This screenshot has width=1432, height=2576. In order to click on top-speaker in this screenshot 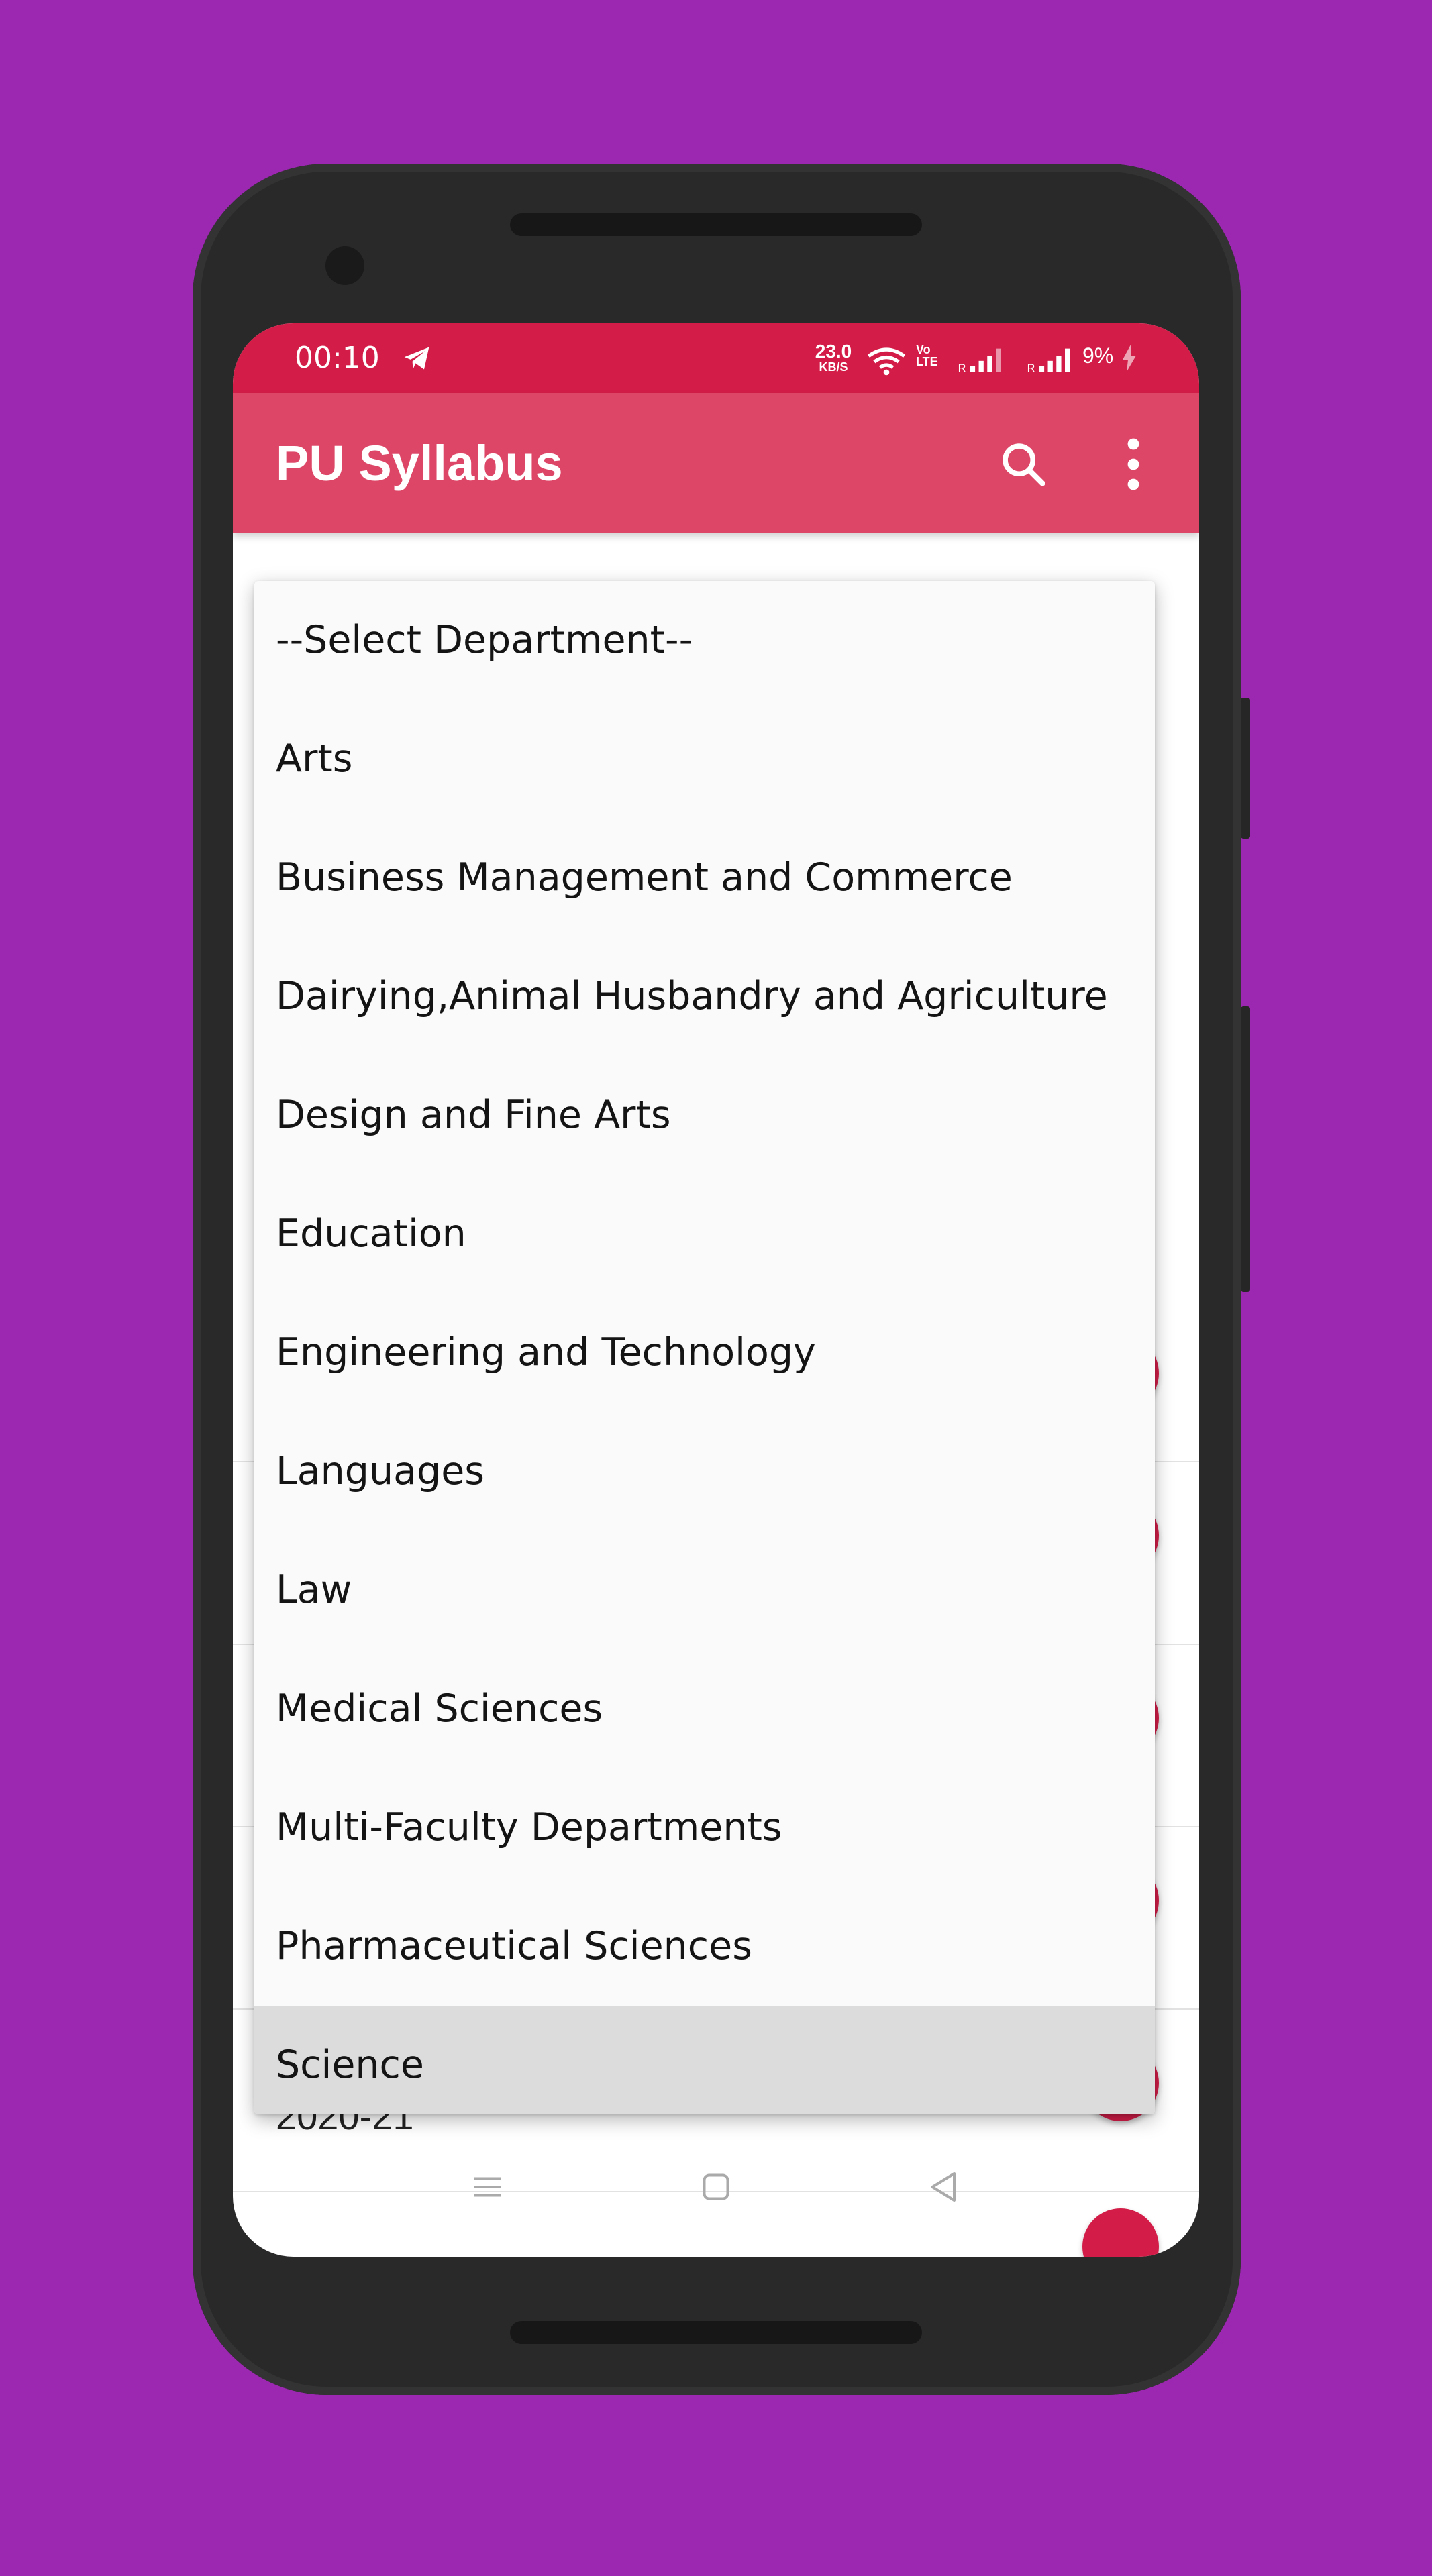, I will do `click(716, 224)`.